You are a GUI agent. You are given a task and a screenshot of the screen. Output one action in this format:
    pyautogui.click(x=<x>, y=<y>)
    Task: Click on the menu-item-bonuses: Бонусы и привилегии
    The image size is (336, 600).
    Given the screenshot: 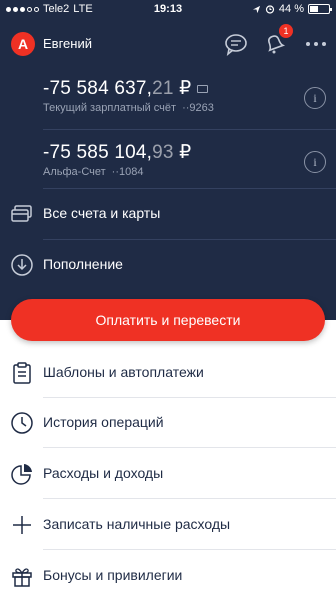 What is the action you would take?
    pyautogui.click(x=168, y=575)
    